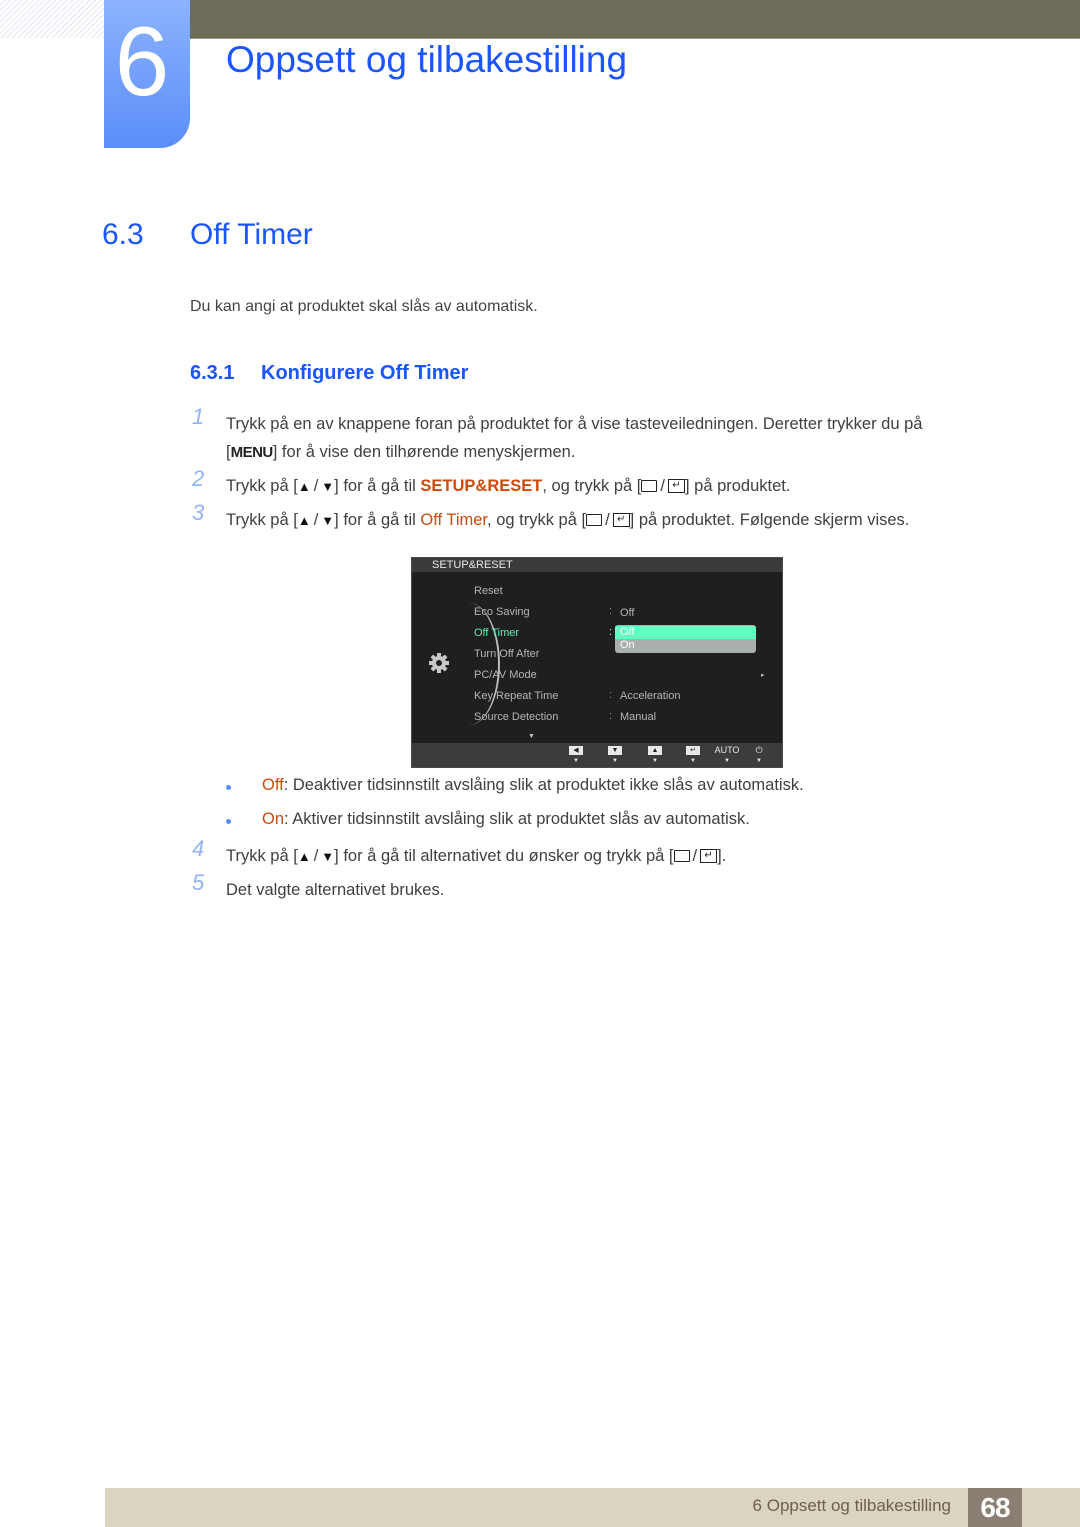 This screenshot has height=1527, width=1080. I want to click on osd-header: SETUP&RESET, so click(597, 565).